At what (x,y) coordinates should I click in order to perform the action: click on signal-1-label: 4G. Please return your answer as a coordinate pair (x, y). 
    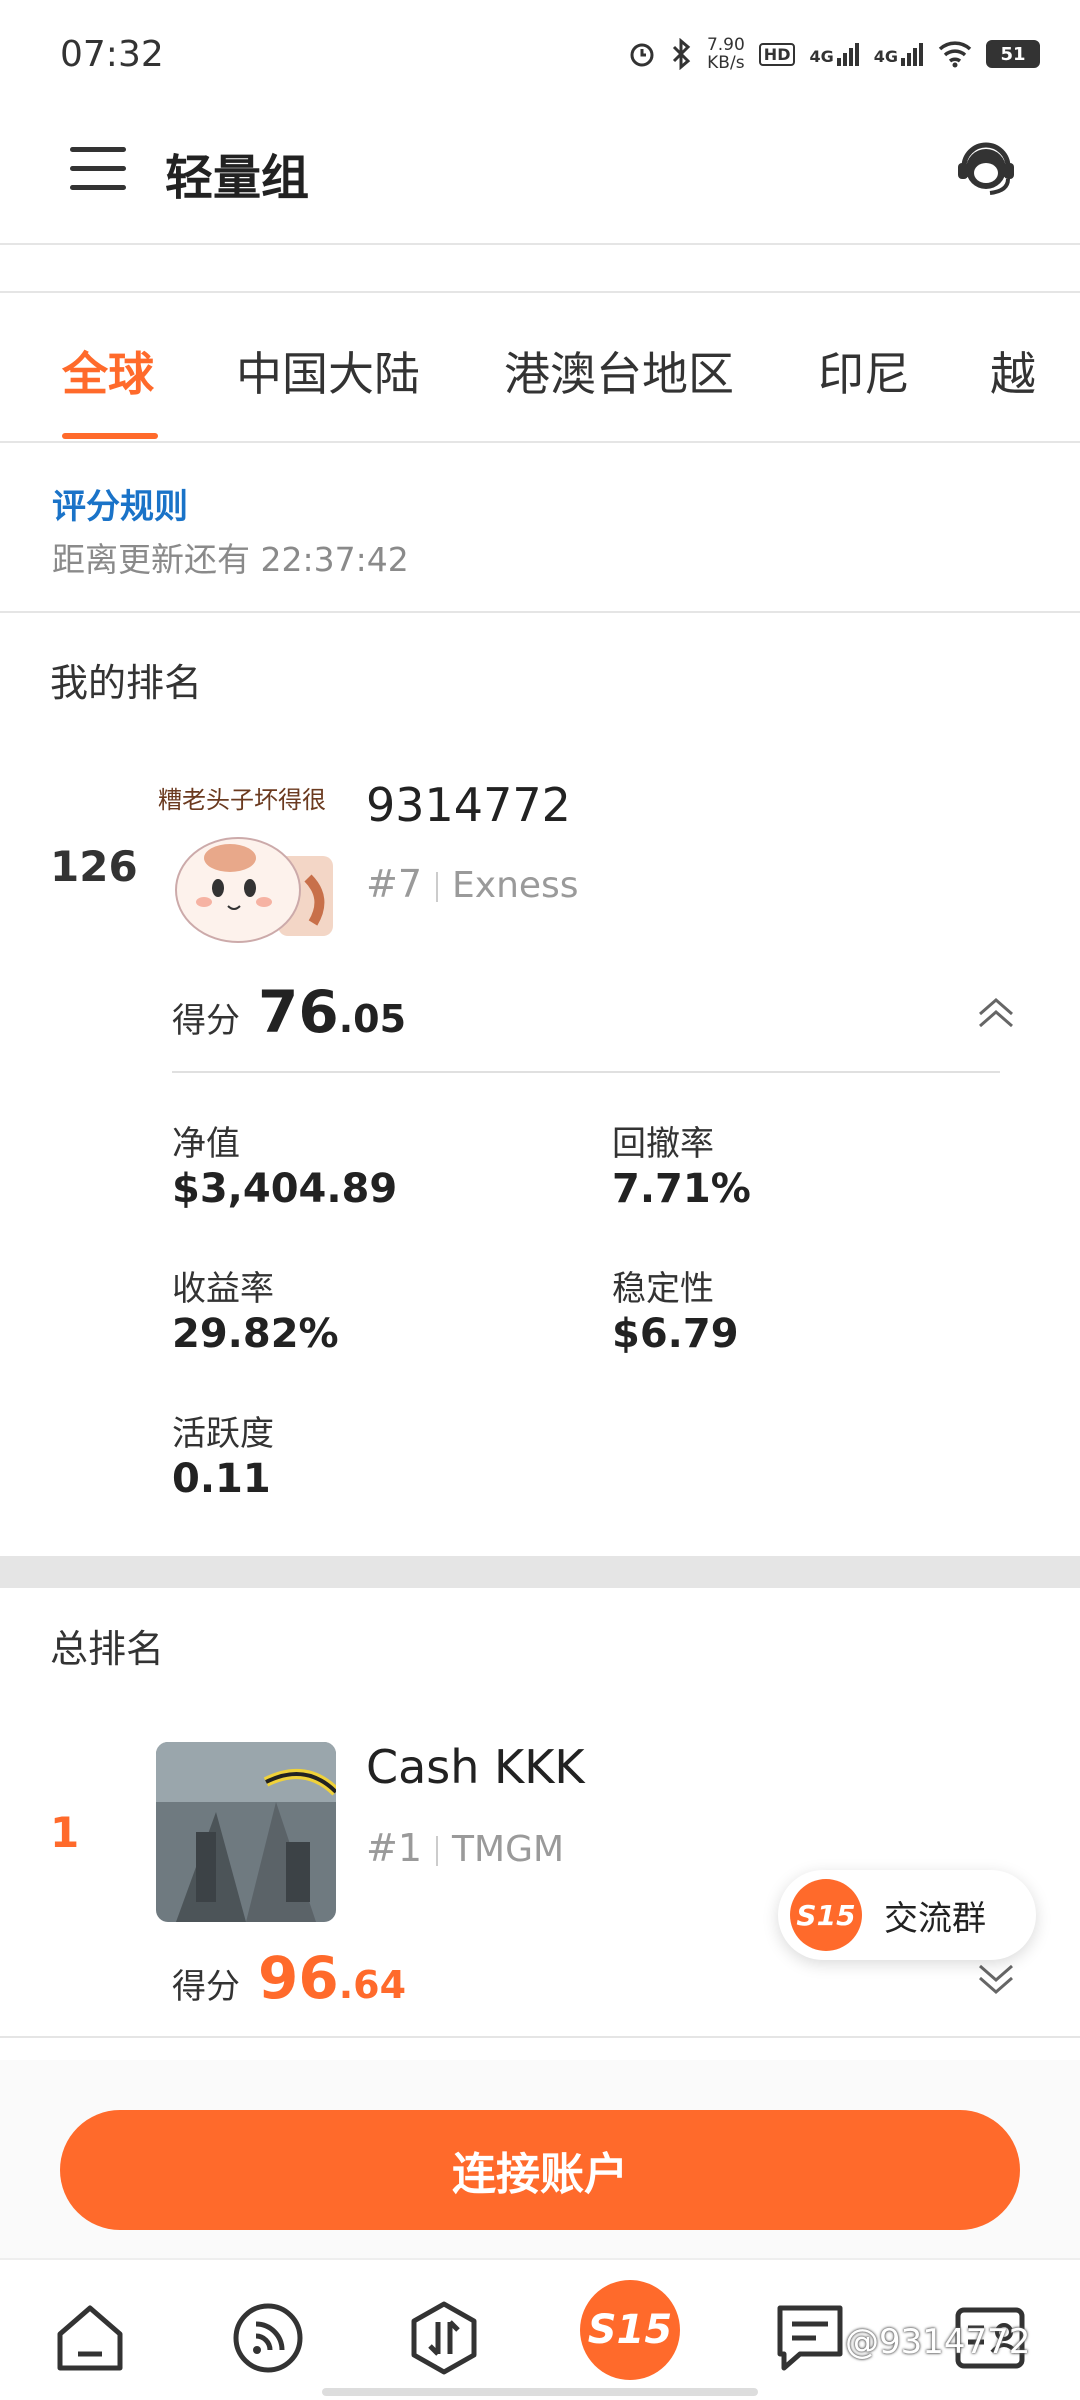
    Looking at the image, I should click on (821, 56).